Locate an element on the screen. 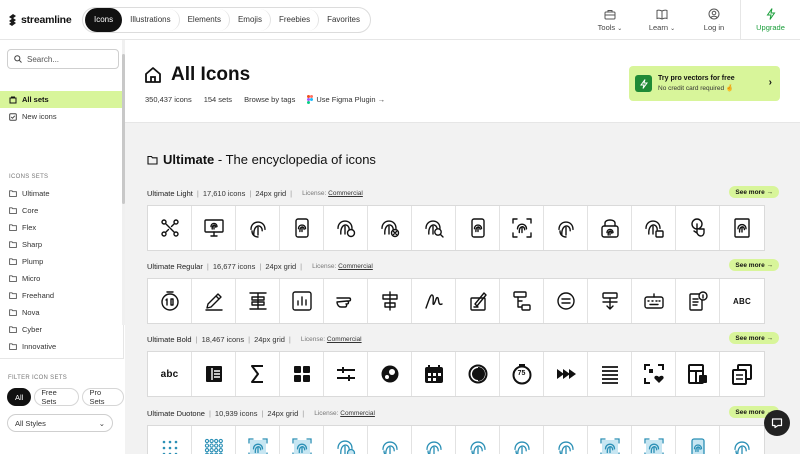 The image size is (800, 454). sidebar-item-set: Sharp is located at coordinates (61, 244).